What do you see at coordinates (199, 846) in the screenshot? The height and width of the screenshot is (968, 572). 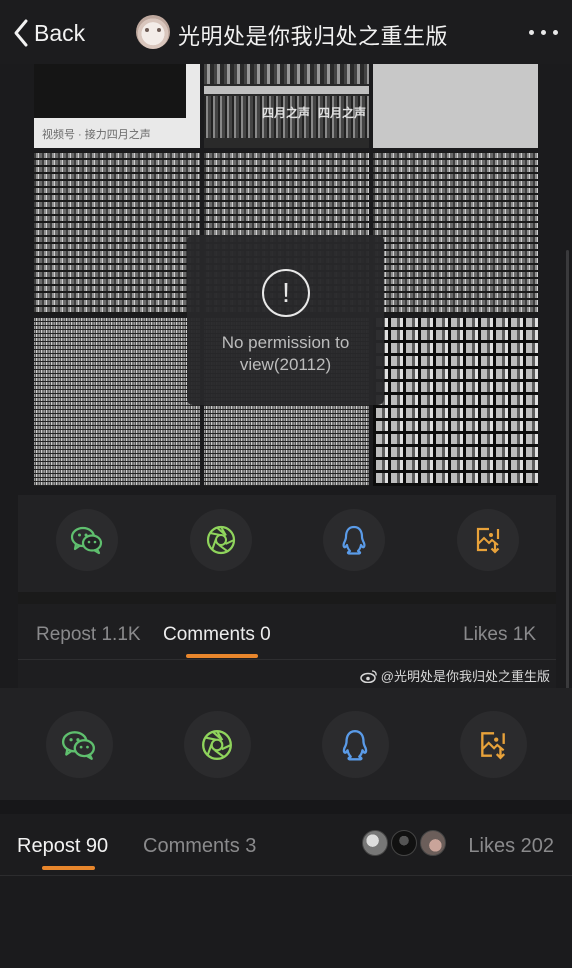 I see `tab-comments: Comments 3` at bounding box center [199, 846].